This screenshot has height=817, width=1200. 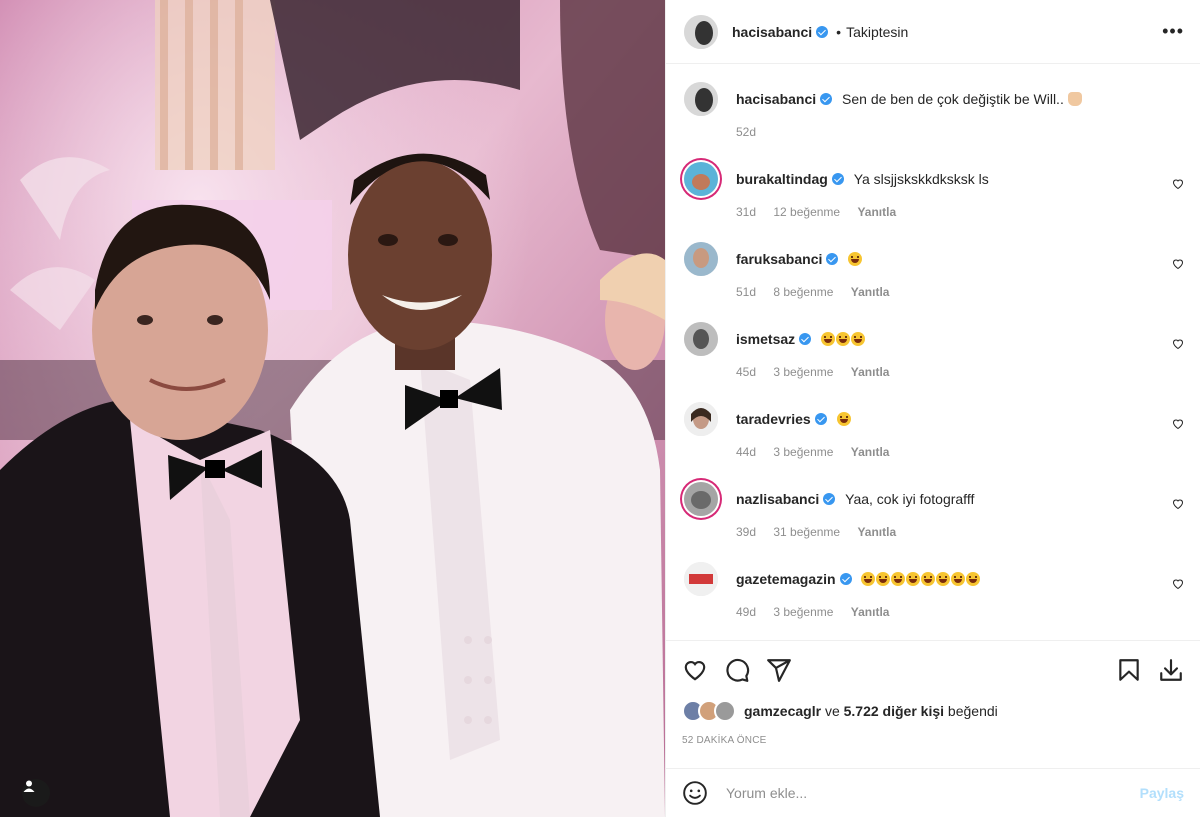 I want to click on comment-item: faruksabanci 51d 8 beğenme Yanıtla, so click(x=934, y=264).